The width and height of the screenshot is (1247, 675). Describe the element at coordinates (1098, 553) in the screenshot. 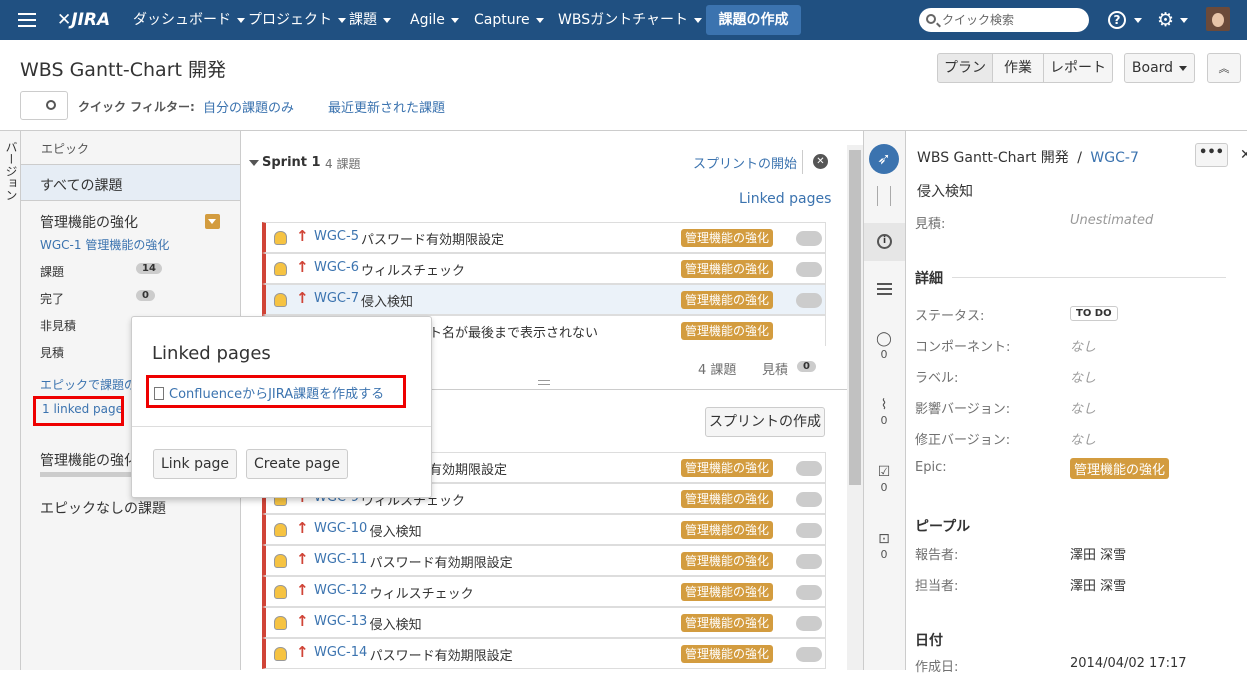

I see `reporter-value: 澤田 深雪` at that location.